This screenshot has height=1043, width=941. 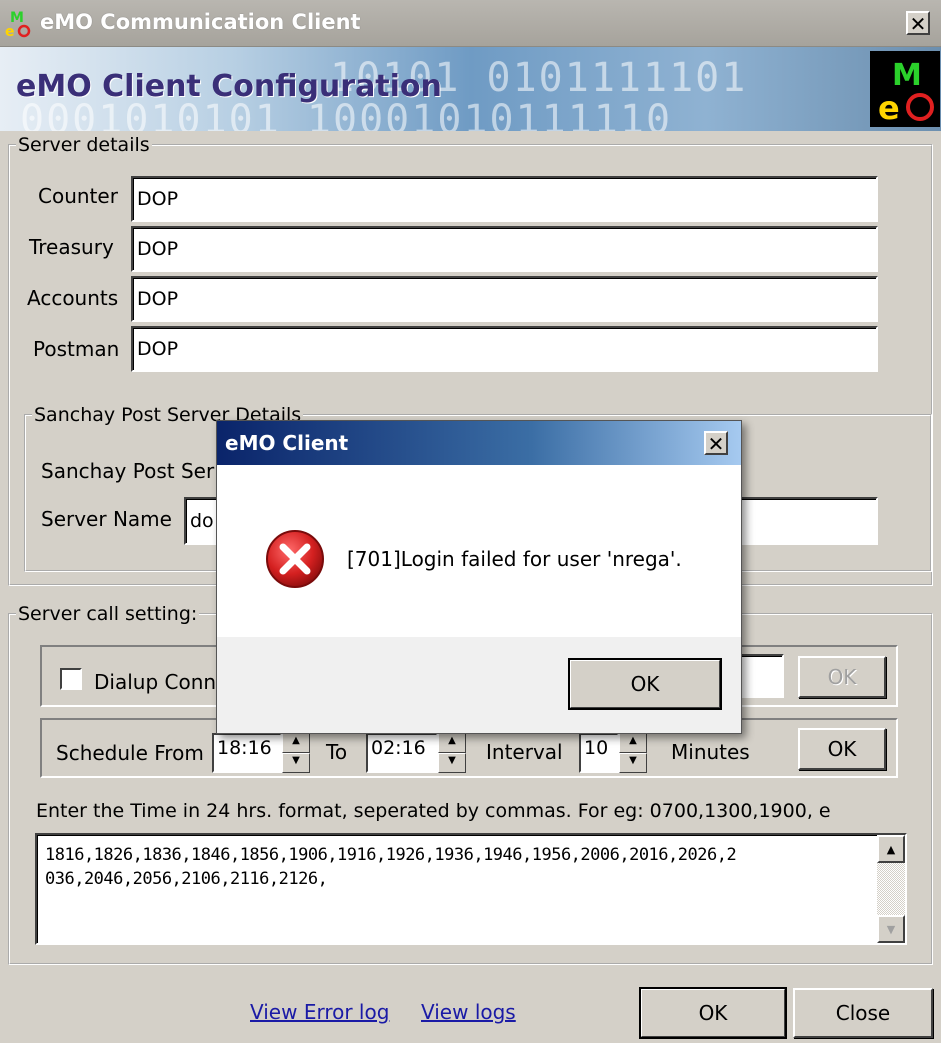 I want to click on error-icon, so click(x=295, y=559).